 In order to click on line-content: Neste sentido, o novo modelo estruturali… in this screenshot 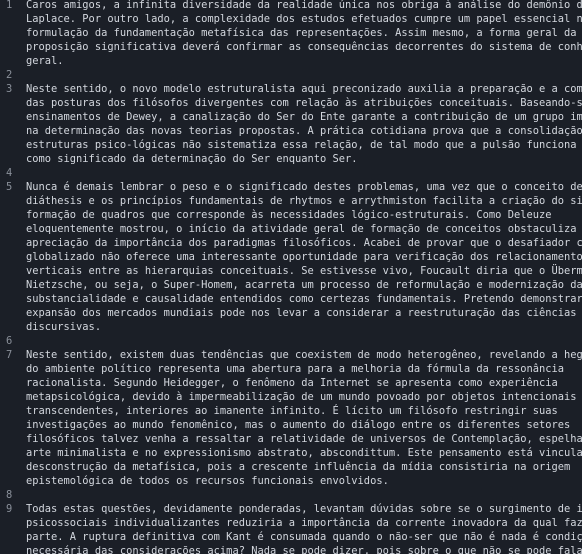, I will do `click(304, 124)`.